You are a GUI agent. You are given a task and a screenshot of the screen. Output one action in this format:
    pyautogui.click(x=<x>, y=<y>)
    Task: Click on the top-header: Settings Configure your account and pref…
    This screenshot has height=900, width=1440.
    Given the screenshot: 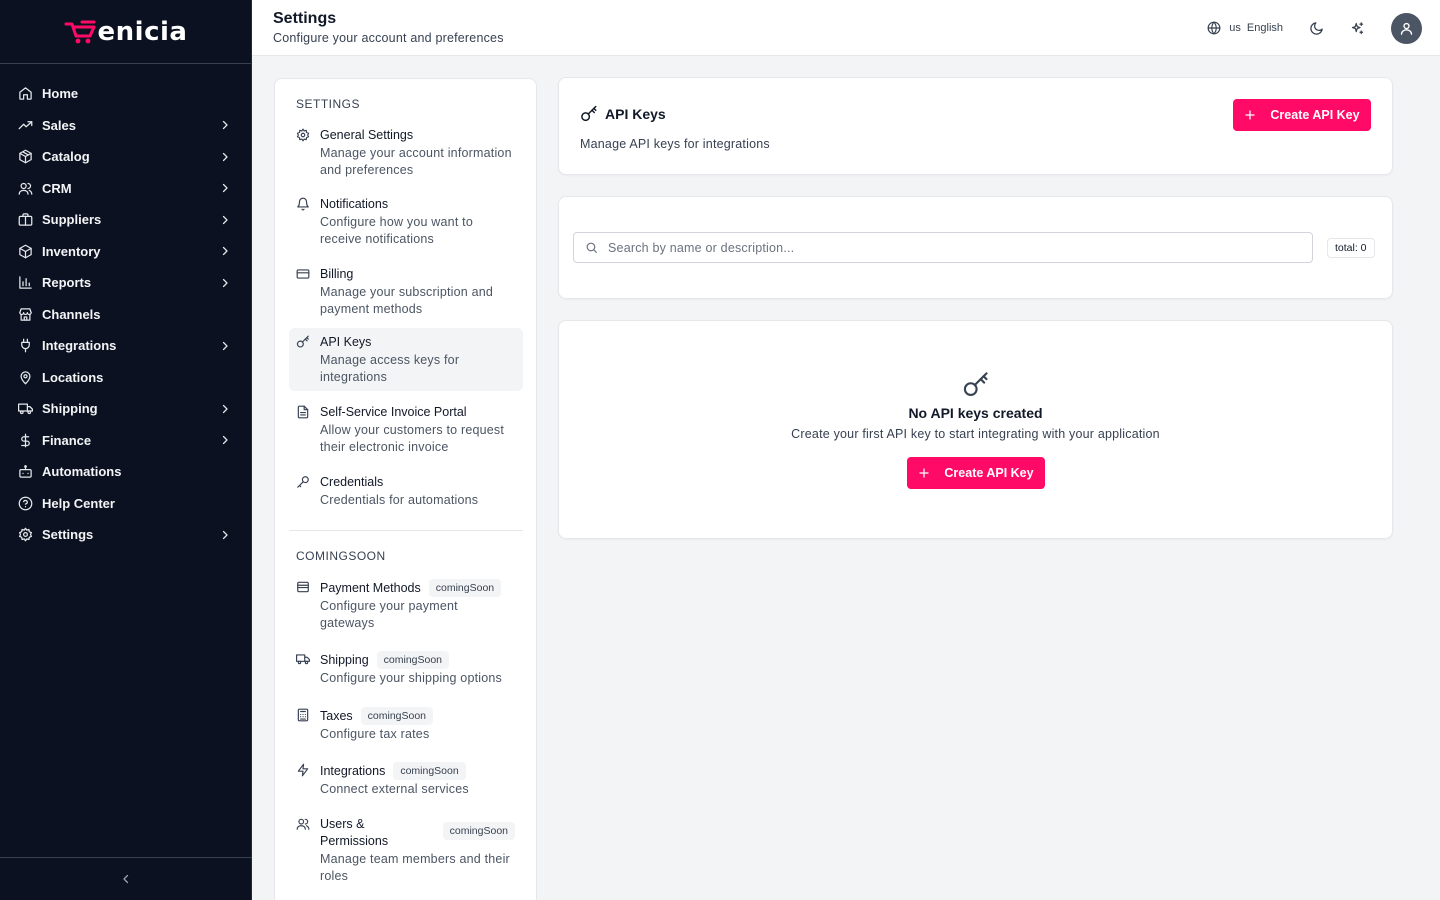 What is the action you would take?
    pyautogui.click(x=846, y=28)
    